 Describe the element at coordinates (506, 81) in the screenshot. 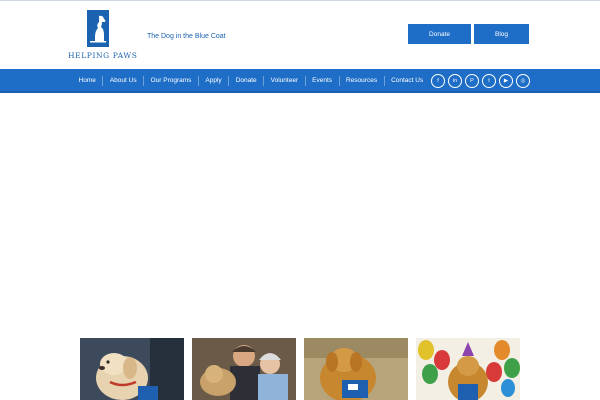

I see `youtube-icon: ▶` at that location.